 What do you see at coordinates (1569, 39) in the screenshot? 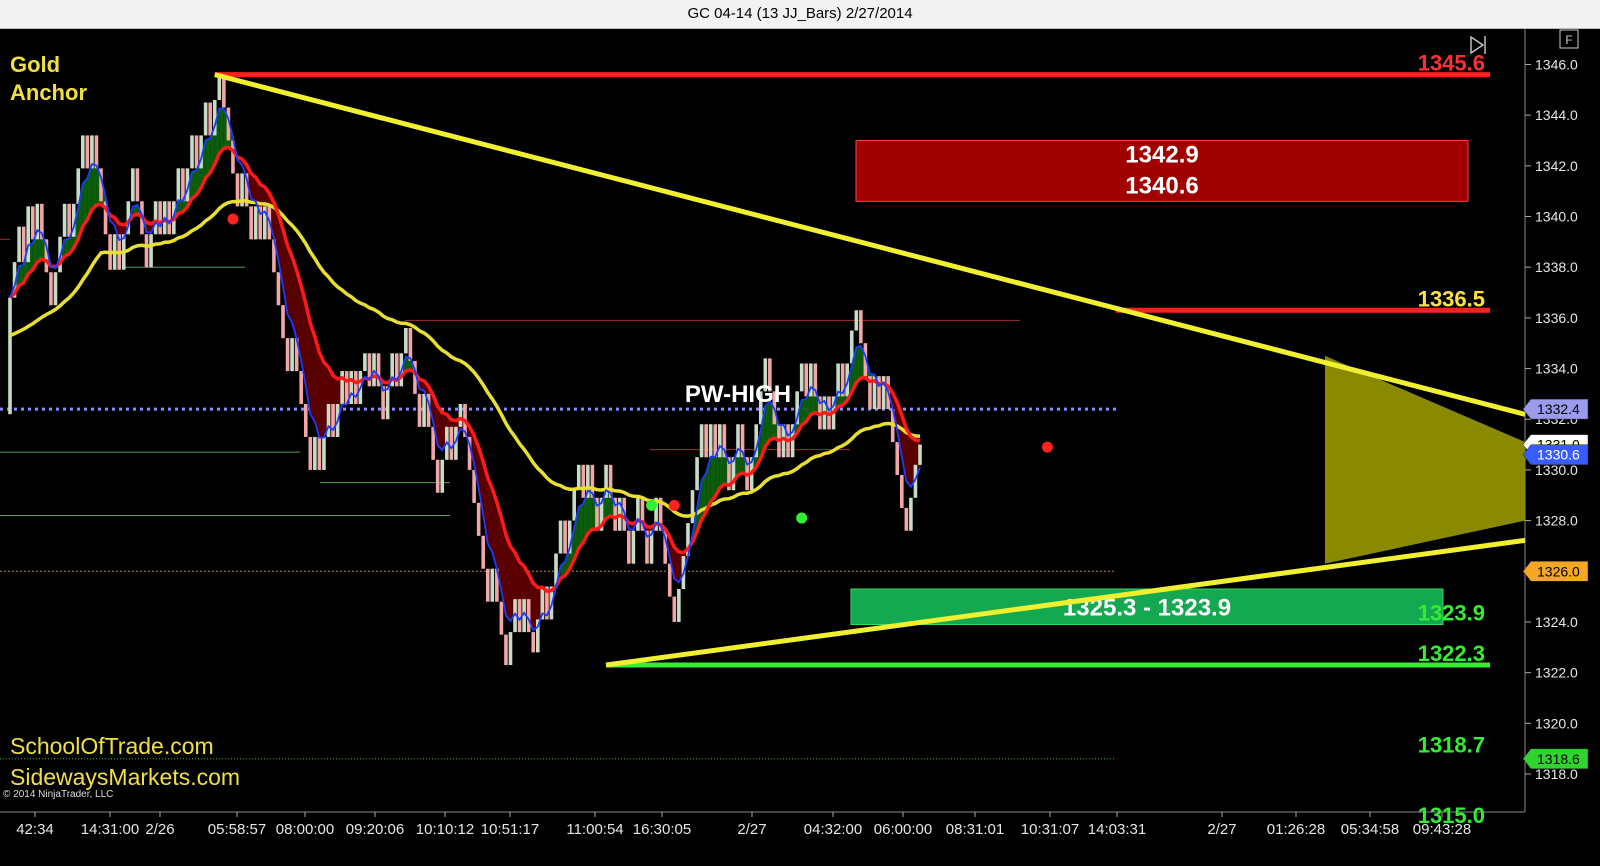
I see `f-button: F` at bounding box center [1569, 39].